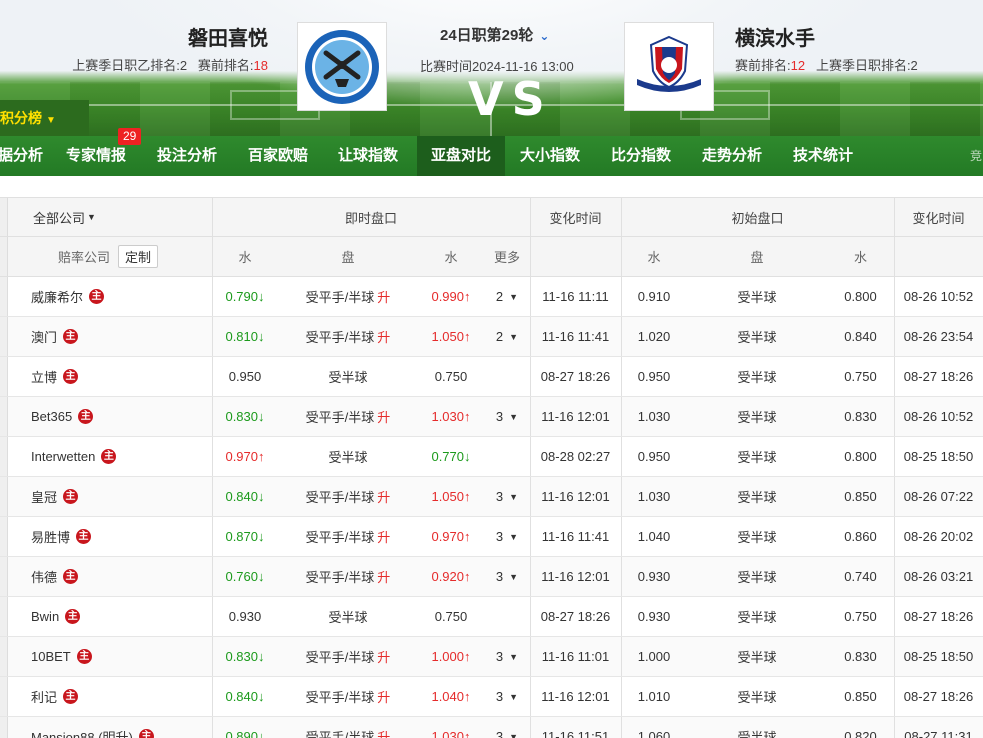 This screenshot has height=738, width=983. What do you see at coordinates (278, 156) in the screenshot?
I see `tab-euro-odds: 百家欧赔` at bounding box center [278, 156].